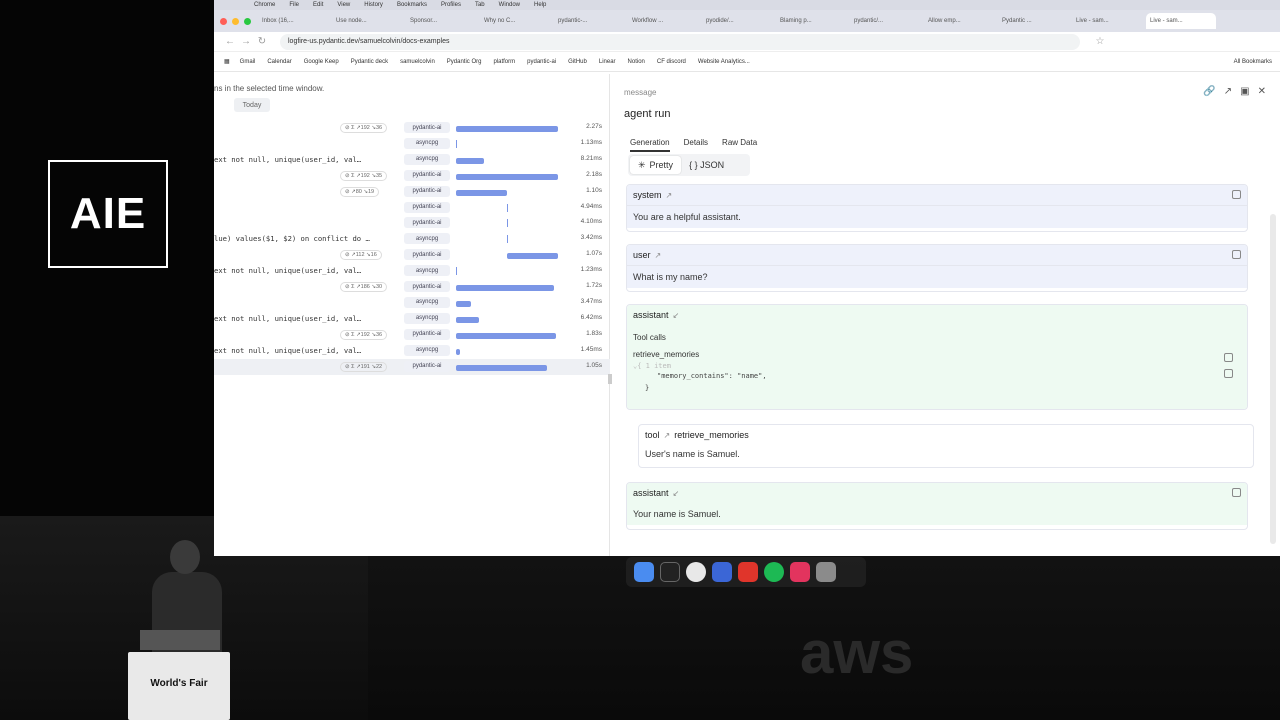 The width and height of the screenshot is (1280, 720). What do you see at coordinates (504, 62) in the screenshot?
I see `bookmark-item: platform` at bounding box center [504, 62].